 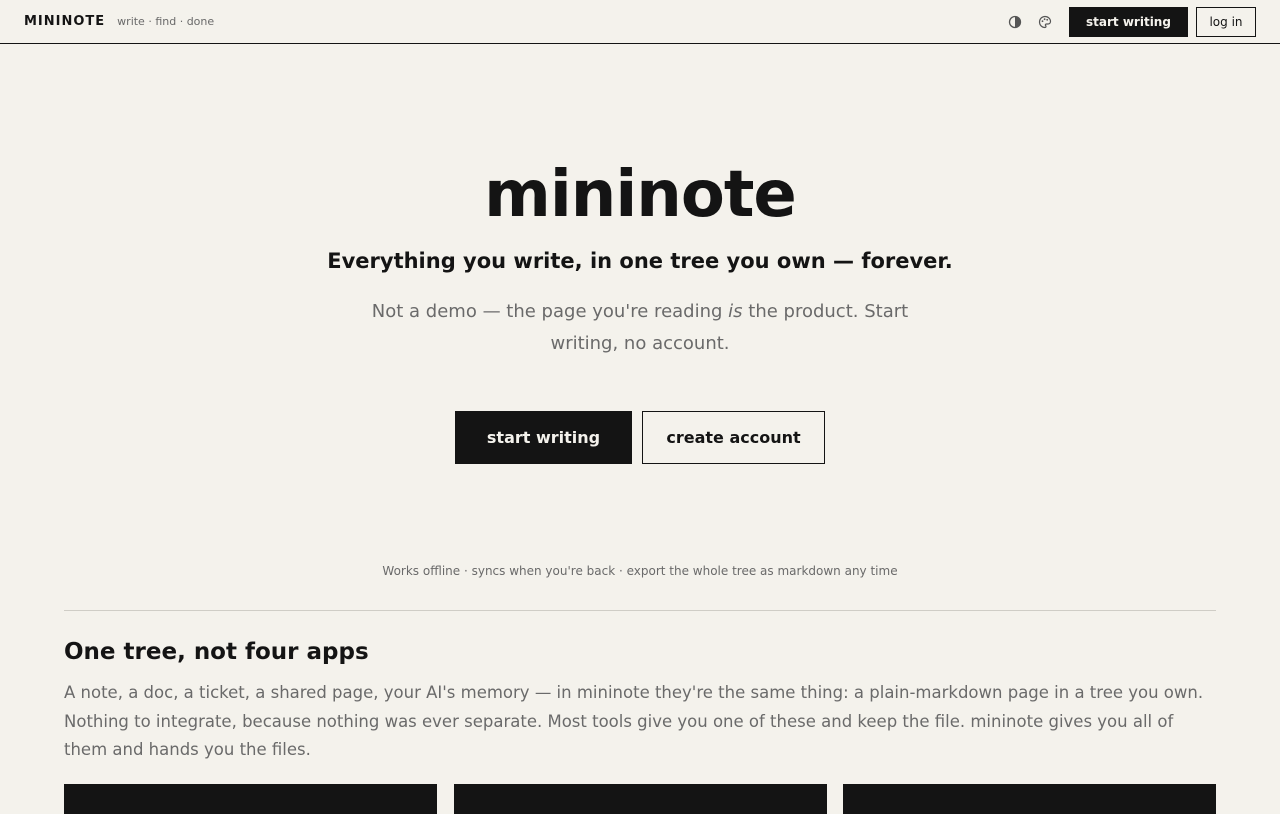 I want to click on top-nav-actions: start writing log in, so click(x=1131, y=21).